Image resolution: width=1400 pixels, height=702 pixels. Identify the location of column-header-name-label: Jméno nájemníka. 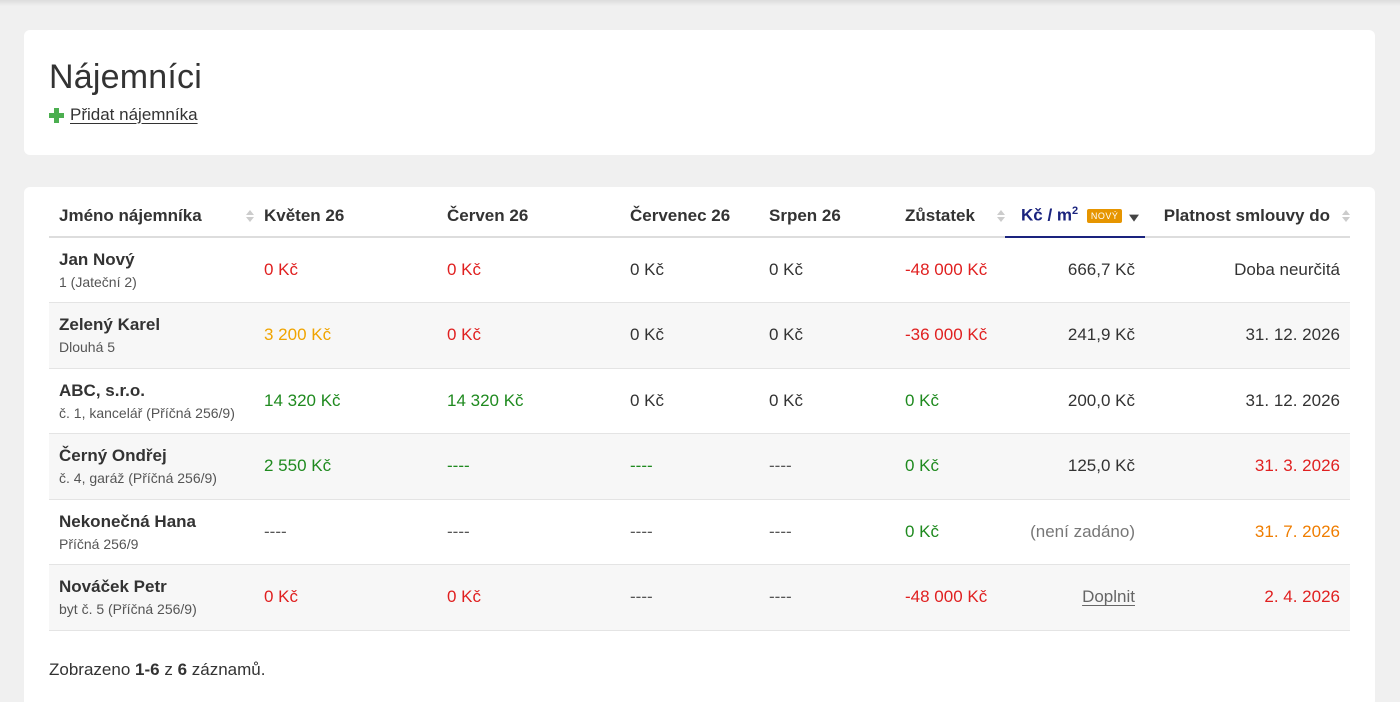
(130, 215).